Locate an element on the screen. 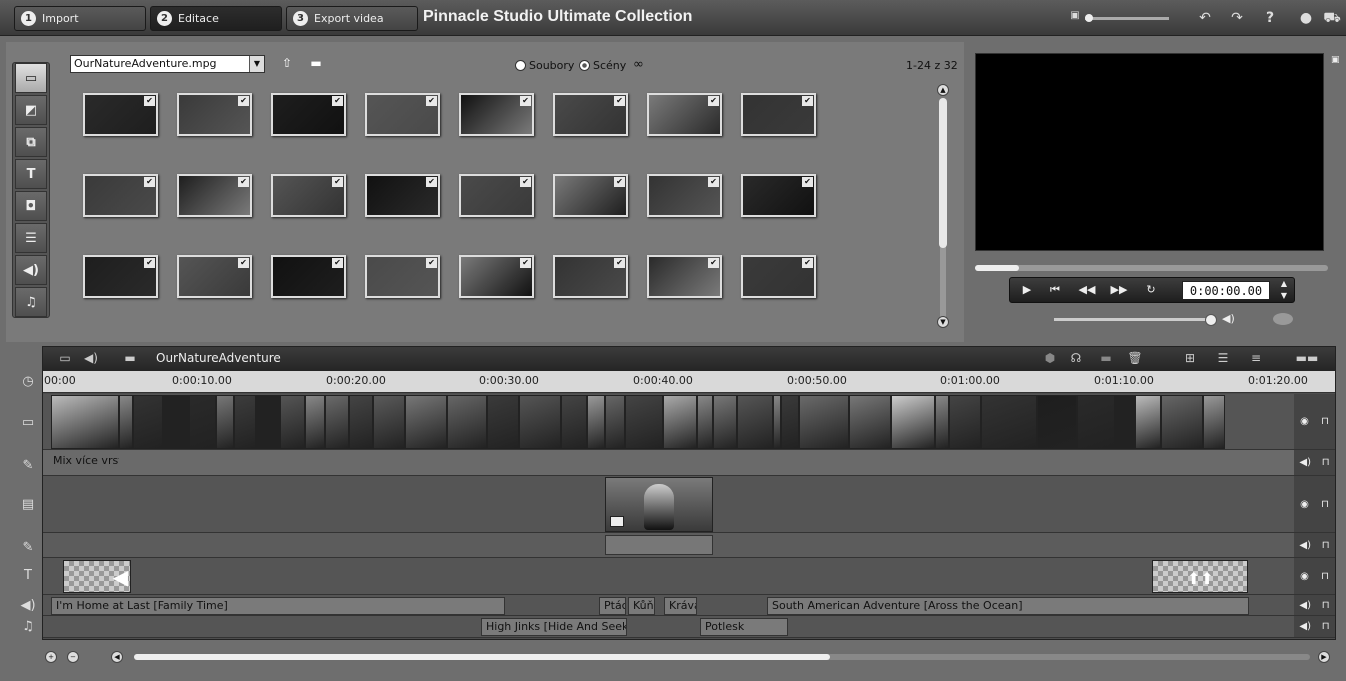 This screenshot has width=1346, height=681. rewind-icon: ◀◀ is located at coordinates (1087, 291).